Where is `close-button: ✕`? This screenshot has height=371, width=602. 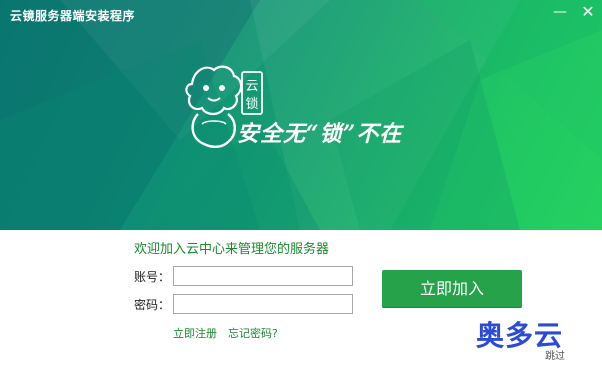 close-button: ✕ is located at coordinates (588, 13).